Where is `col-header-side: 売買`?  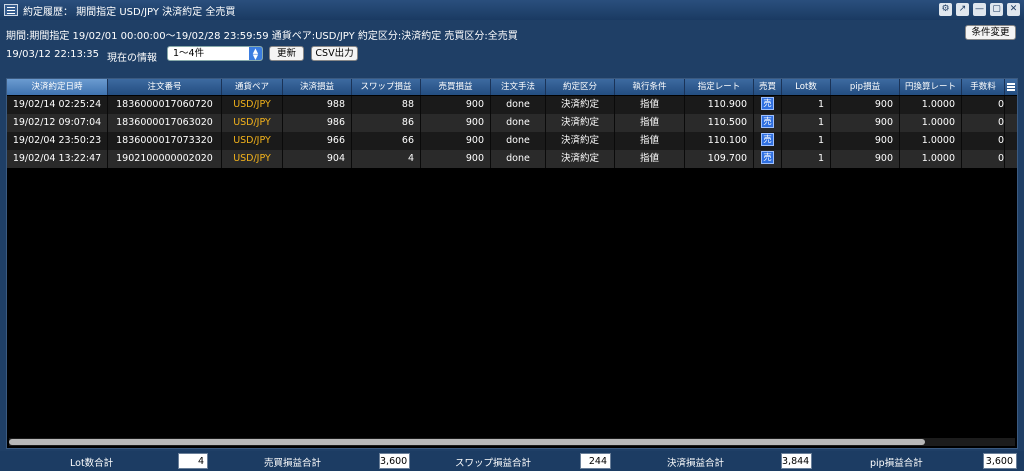 col-header-side: 売買 is located at coordinates (768, 87).